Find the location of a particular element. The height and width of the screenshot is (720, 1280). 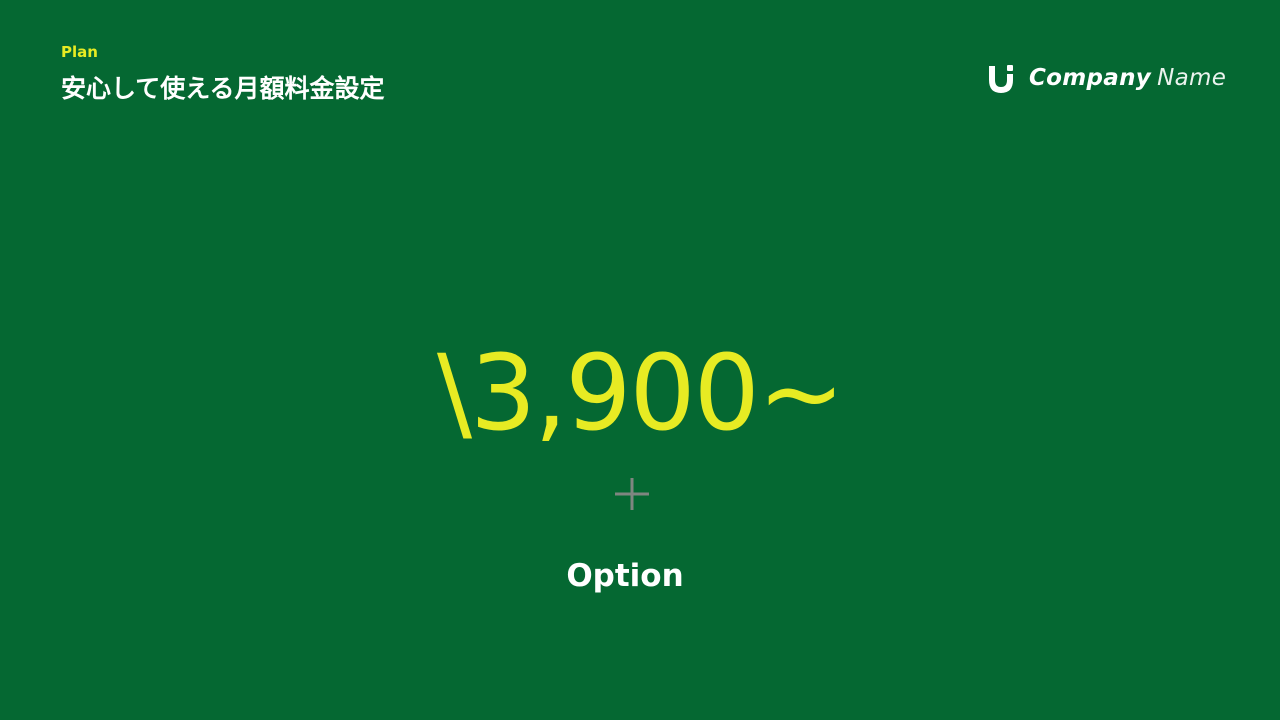

company-logo-icon is located at coordinates (1001, 79).